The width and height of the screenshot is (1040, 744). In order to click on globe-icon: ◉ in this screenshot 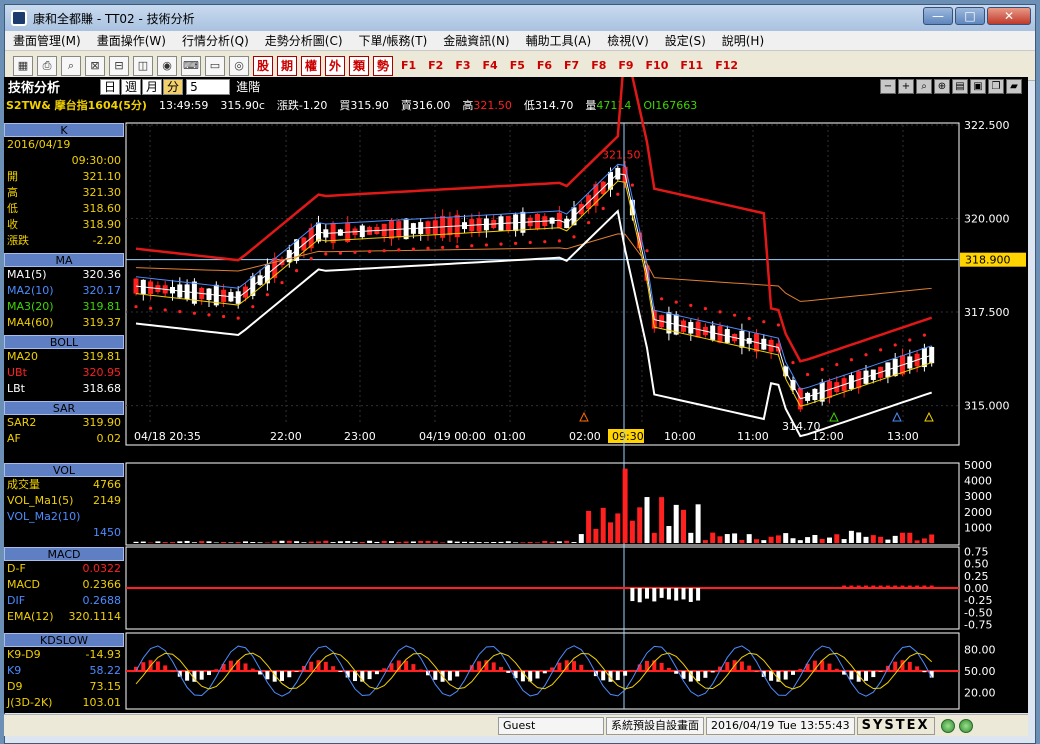, I will do `click(167, 65)`.